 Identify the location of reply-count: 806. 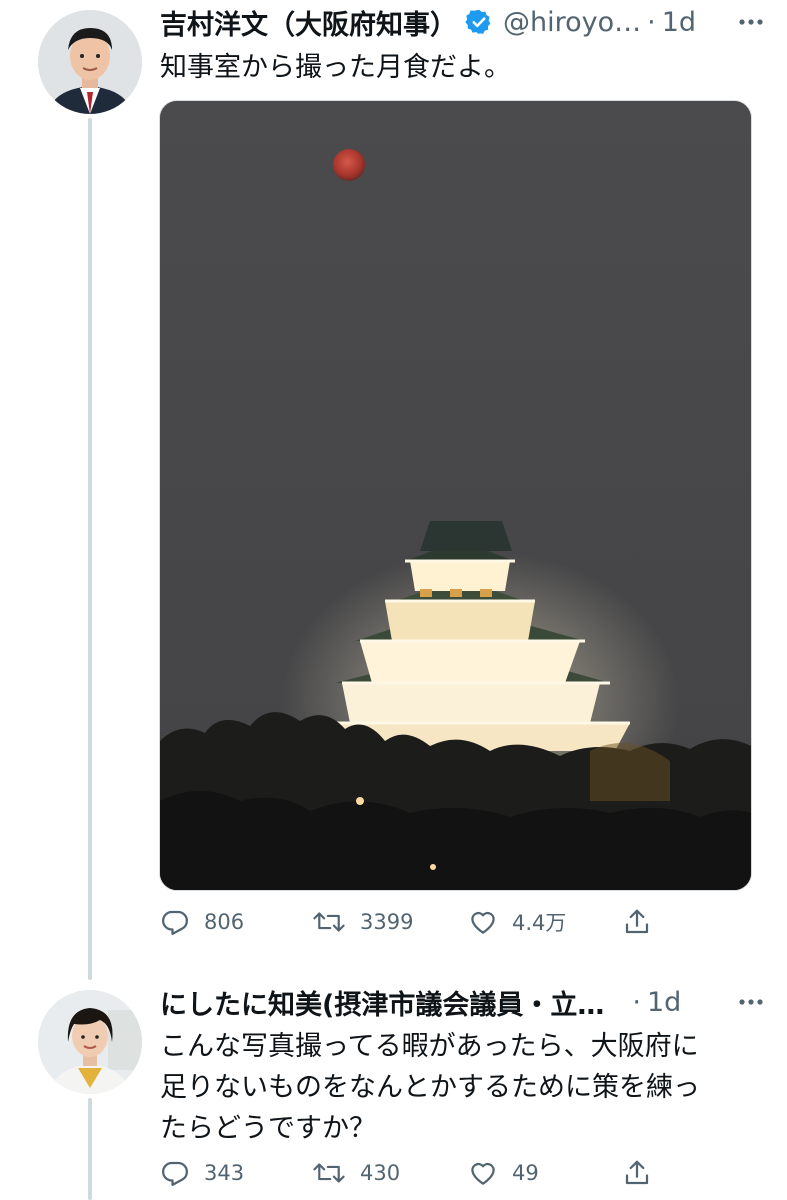
(224, 922).